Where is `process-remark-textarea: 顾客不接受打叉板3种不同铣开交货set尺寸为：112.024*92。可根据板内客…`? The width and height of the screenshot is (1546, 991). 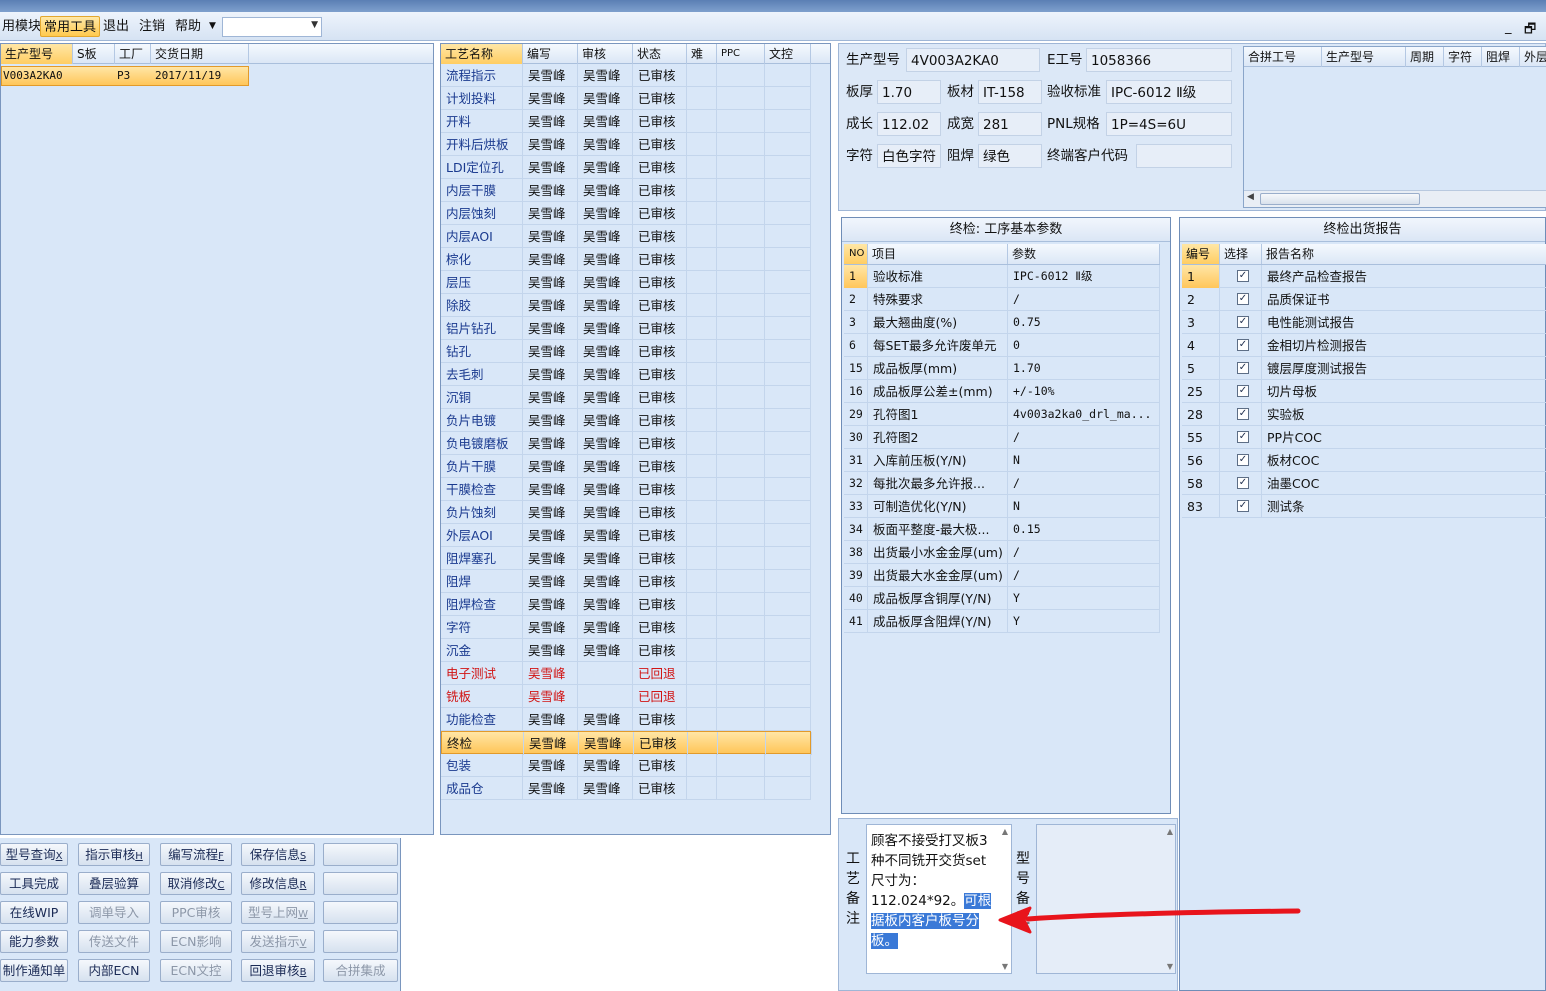 process-remark-textarea: 顾客不接受打叉板3种不同铣开交货set尺寸为：112.024*92。可根据板内客… is located at coordinates (939, 899).